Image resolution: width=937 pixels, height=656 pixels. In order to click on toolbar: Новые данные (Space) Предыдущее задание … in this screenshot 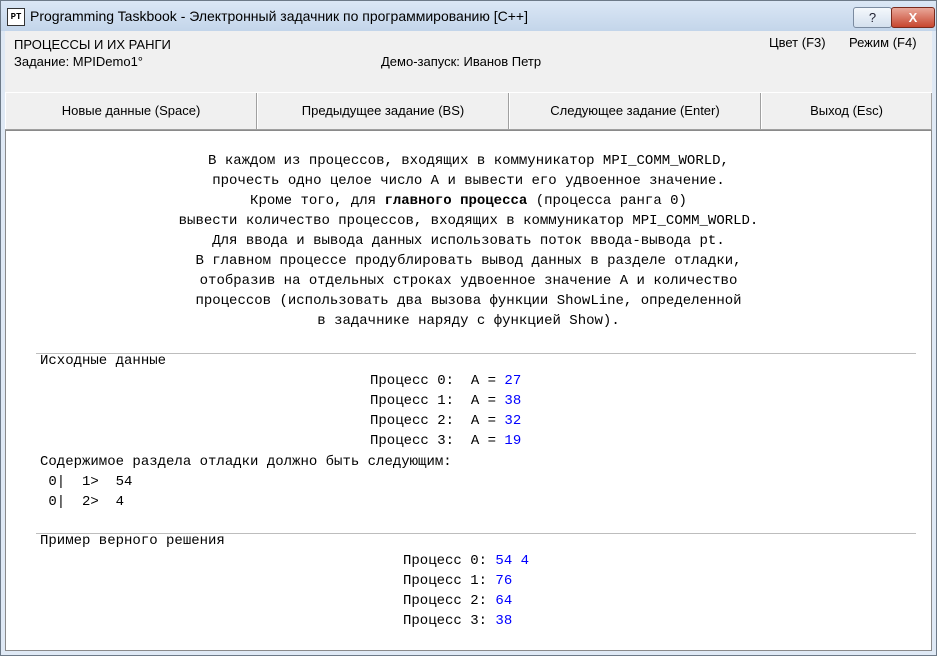, I will do `click(468, 111)`.